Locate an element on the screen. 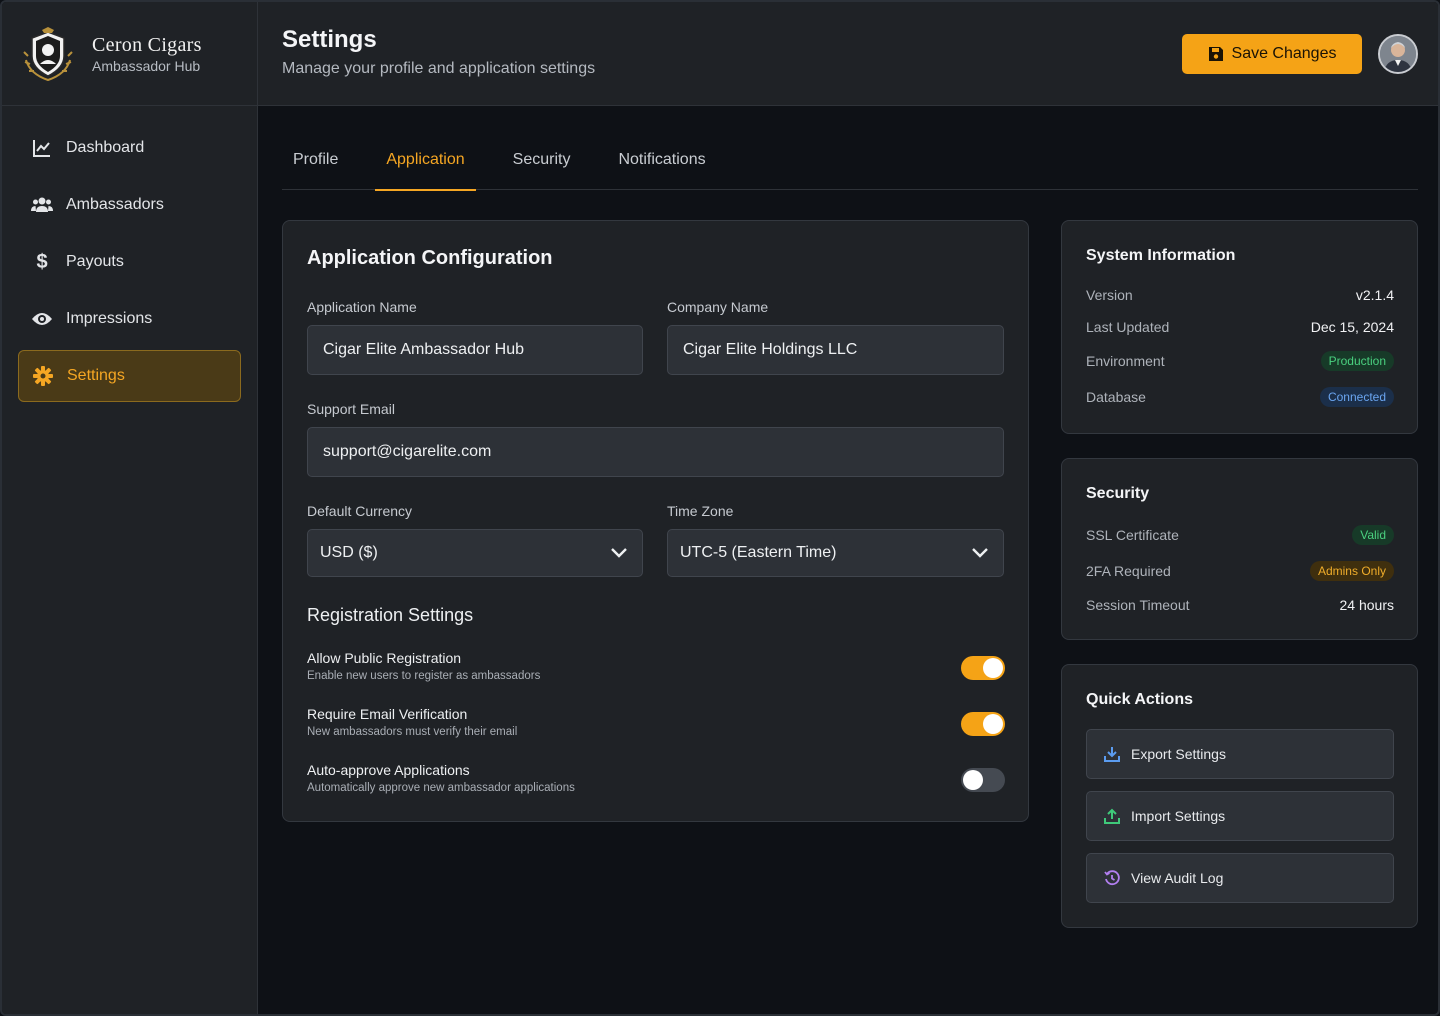 This screenshot has height=1016, width=1440. brand-name: Ceron Cigars is located at coordinates (147, 44).